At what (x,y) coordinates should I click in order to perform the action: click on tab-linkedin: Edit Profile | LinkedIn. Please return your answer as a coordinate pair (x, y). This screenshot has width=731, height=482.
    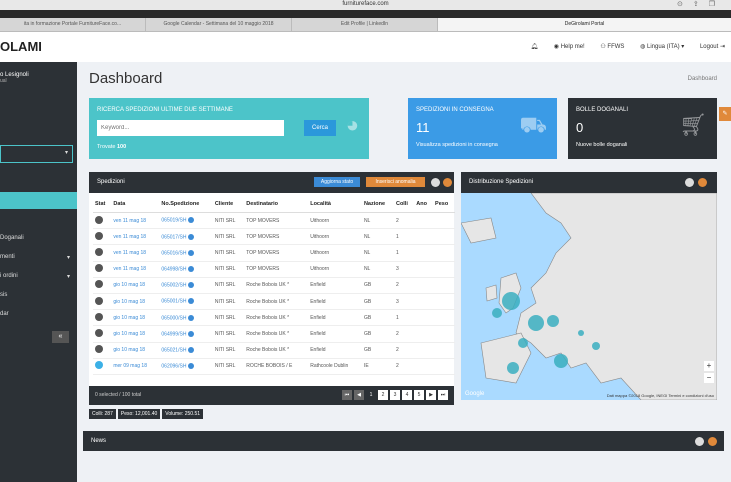
    Looking at the image, I should click on (365, 24).